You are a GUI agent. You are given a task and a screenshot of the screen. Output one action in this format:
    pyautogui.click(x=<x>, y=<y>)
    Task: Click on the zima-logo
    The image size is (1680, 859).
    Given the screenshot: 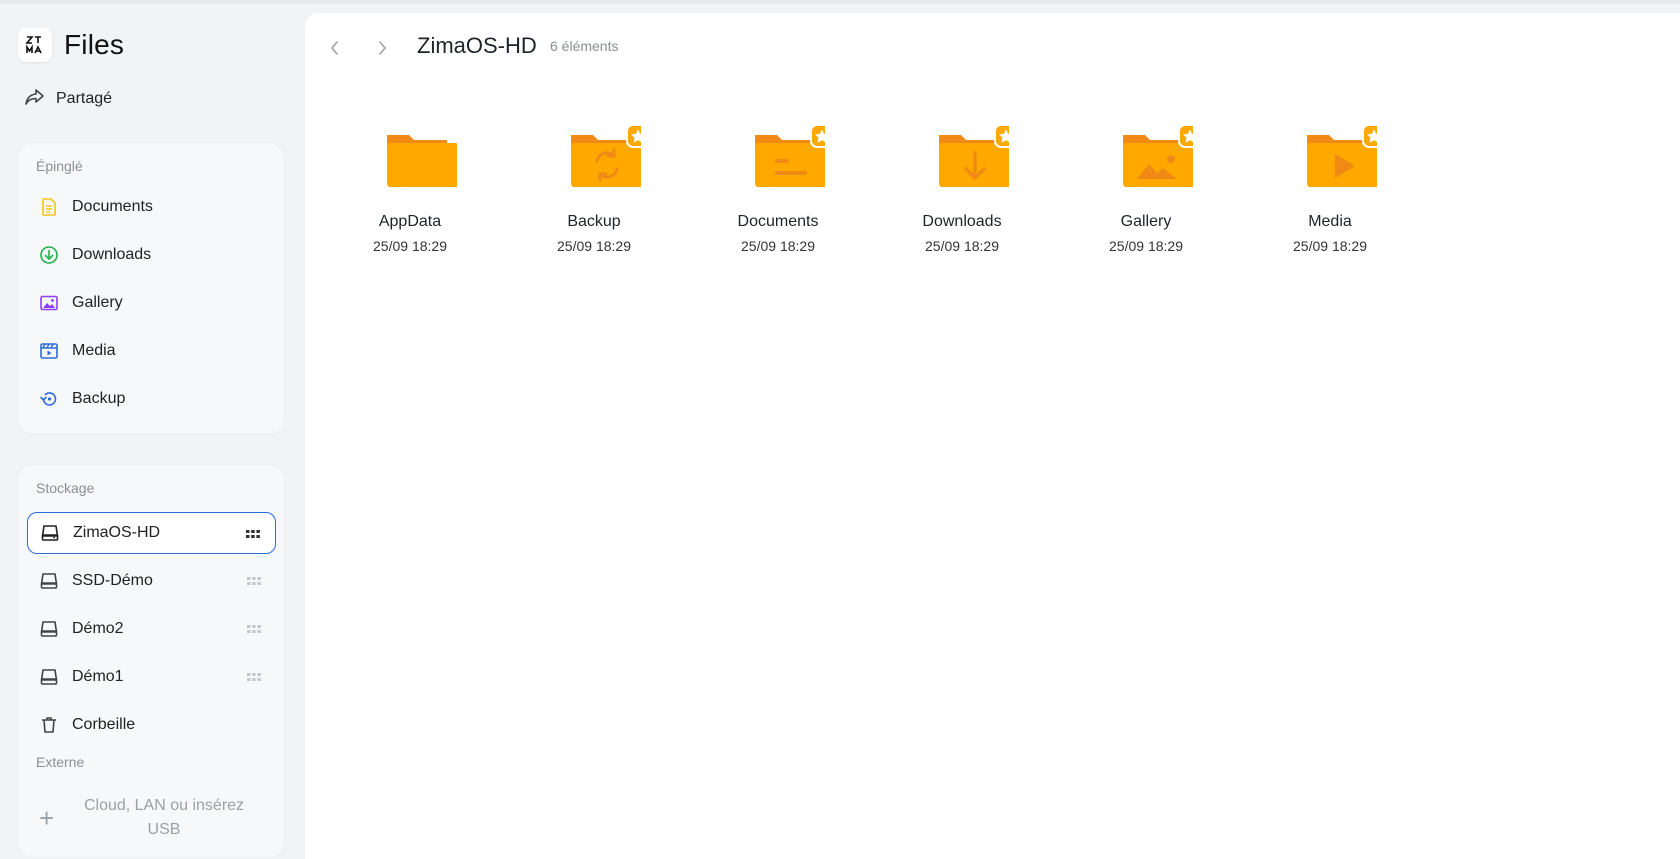 What is the action you would take?
    pyautogui.click(x=35, y=45)
    